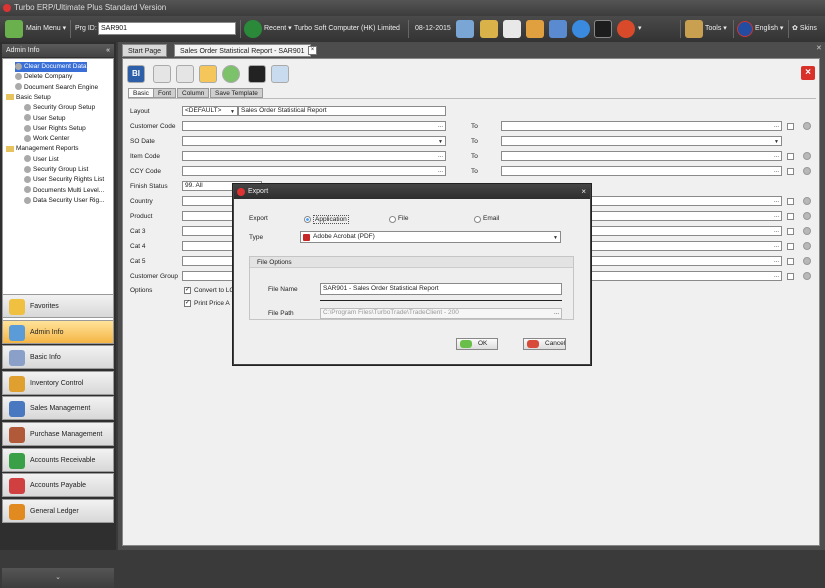 The height and width of the screenshot is (588, 825). I want to click on tab-font: Font, so click(165, 93).